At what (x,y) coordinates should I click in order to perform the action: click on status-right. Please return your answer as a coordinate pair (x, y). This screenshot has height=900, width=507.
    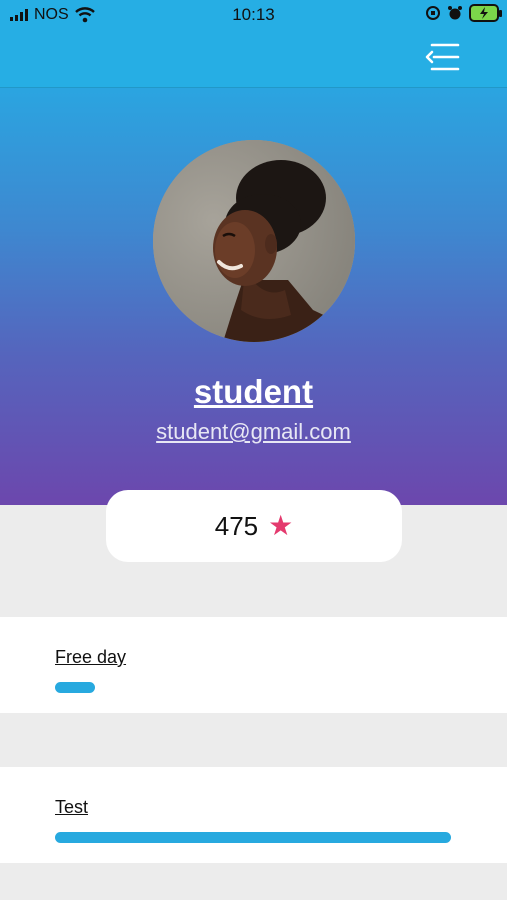
    Looking at the image, I should click on (463, 13).